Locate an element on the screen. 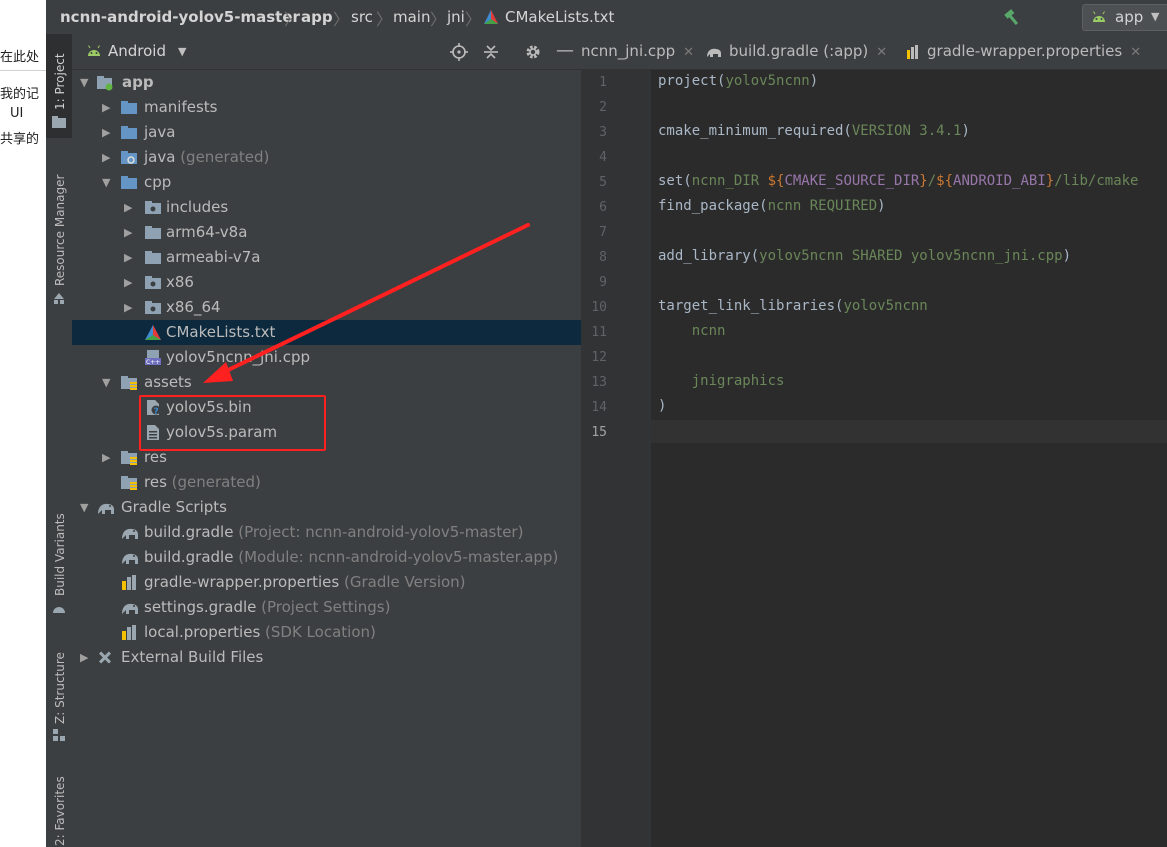  tree-item-armeabi-v7a: ▶ armeabi-v7a is located at coordinates (326, 257).